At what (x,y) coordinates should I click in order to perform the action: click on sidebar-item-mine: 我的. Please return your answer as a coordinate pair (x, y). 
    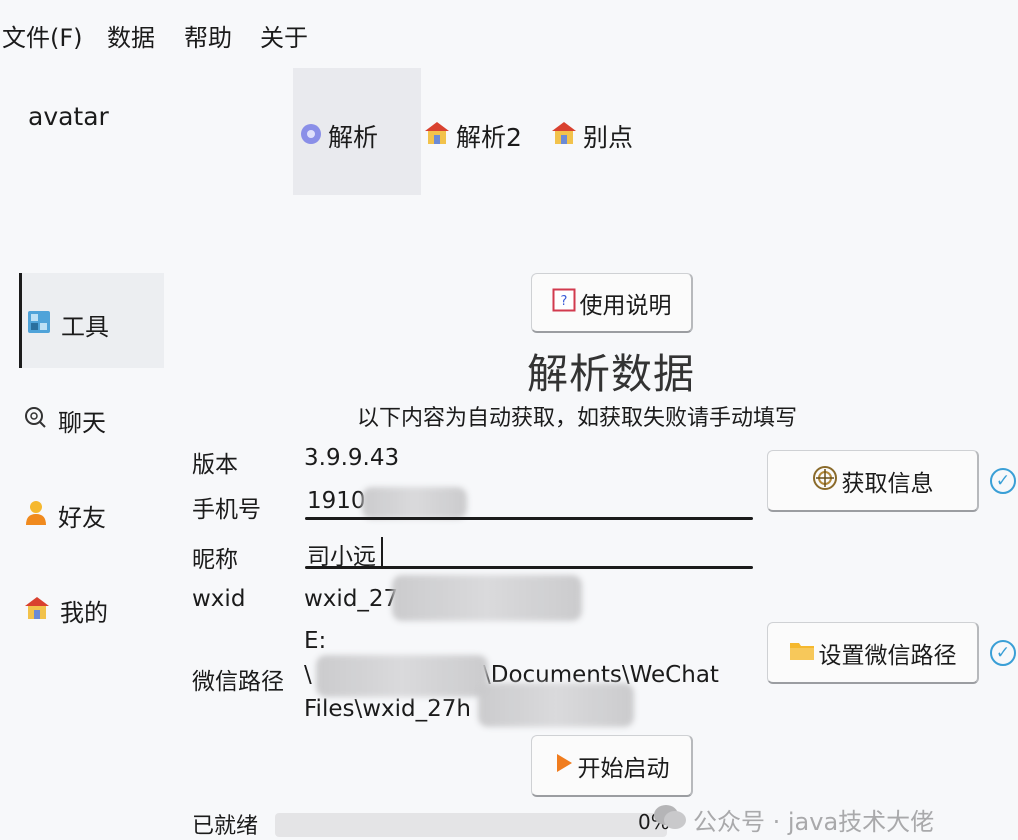
    Looking at the image, I should click on (66, 610).